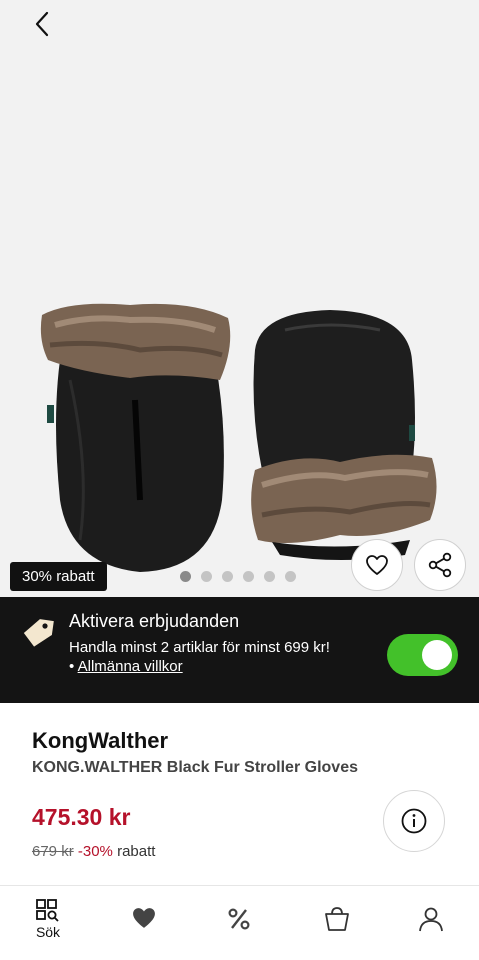 The height and width of the screenshot is (960, 479). I want to click on discount-percent: -30%, so click(95, 851).